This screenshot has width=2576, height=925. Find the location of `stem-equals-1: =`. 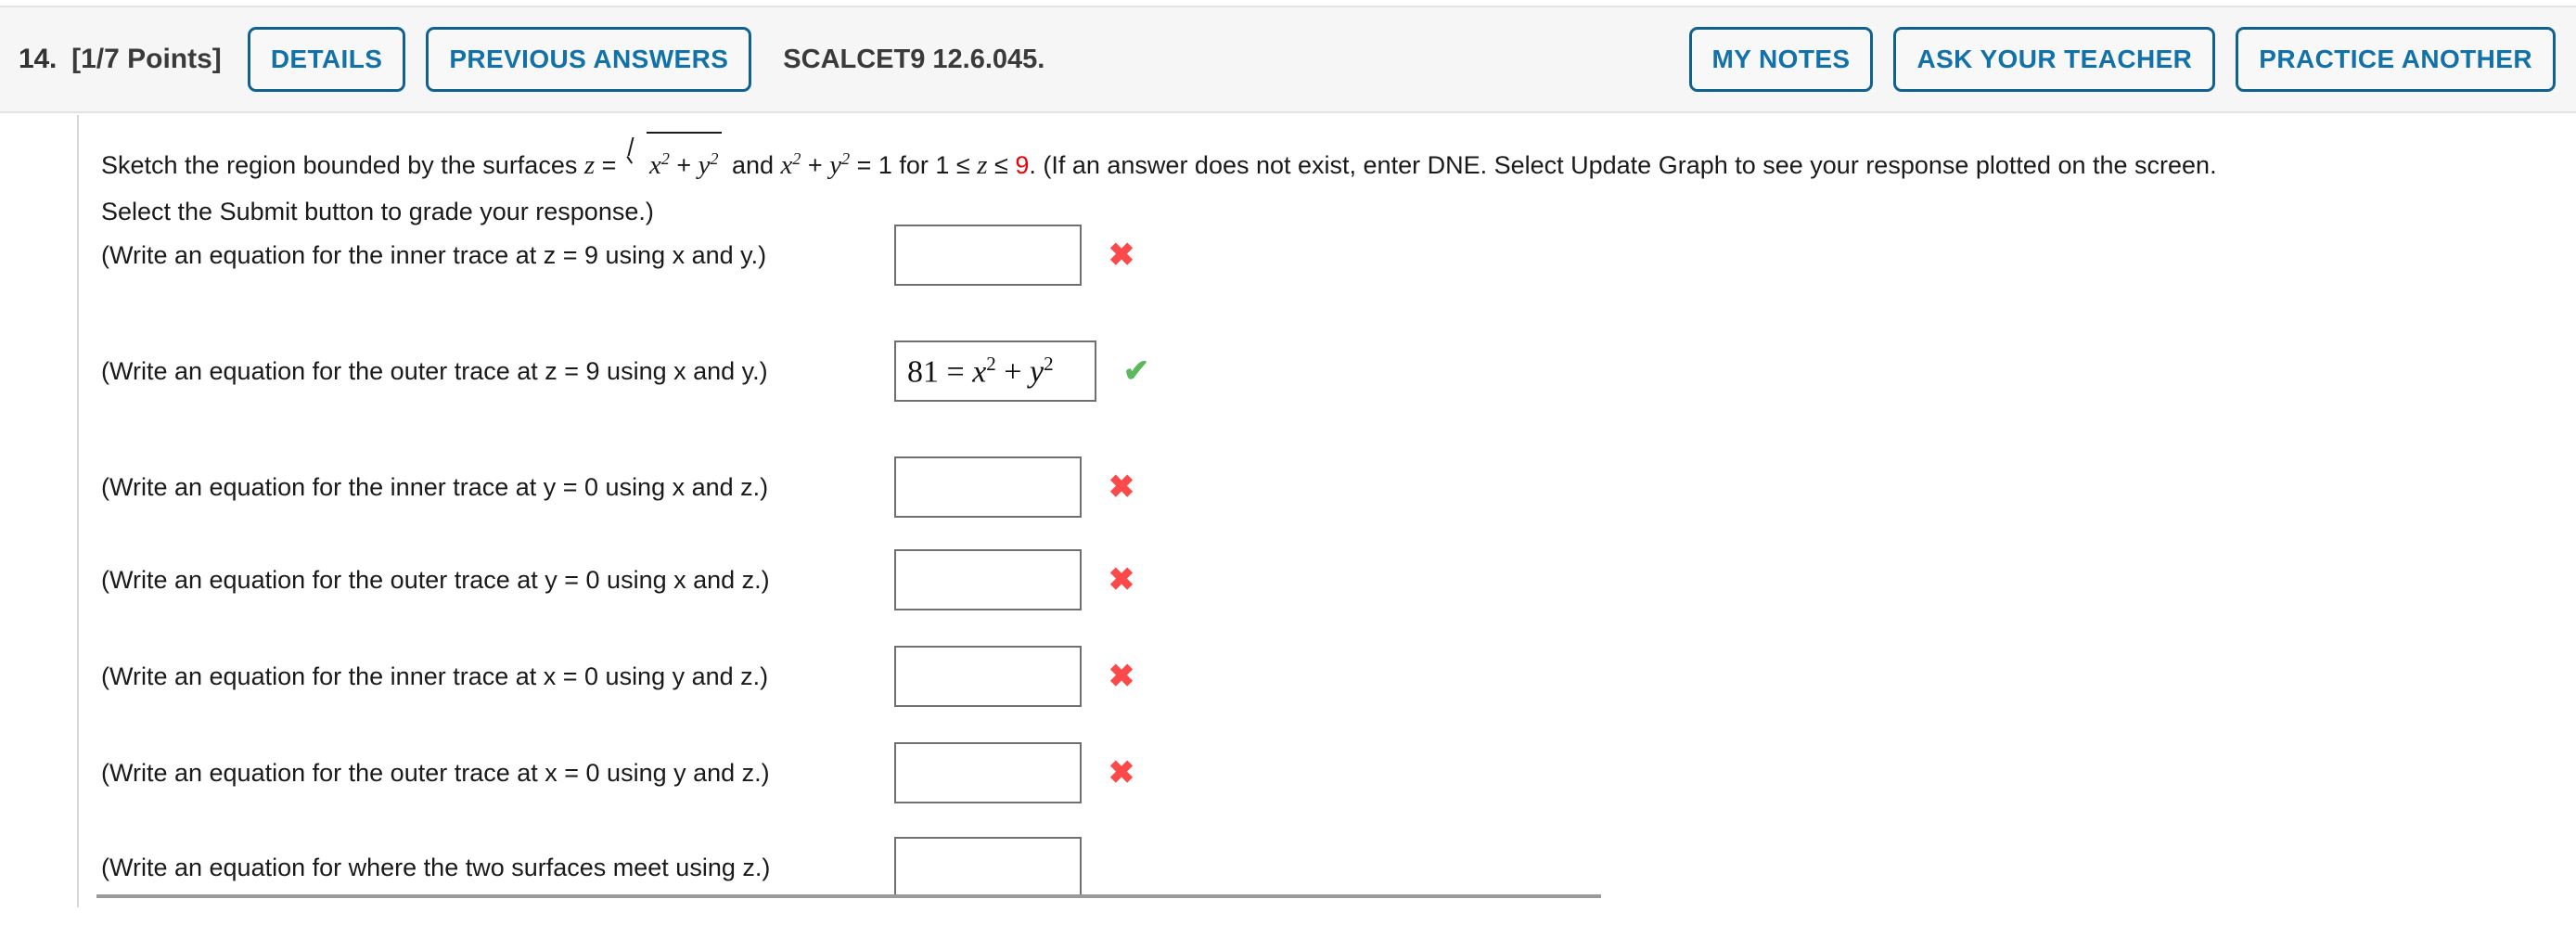

stem-equals-1: = is located at coordinates (609, 165).